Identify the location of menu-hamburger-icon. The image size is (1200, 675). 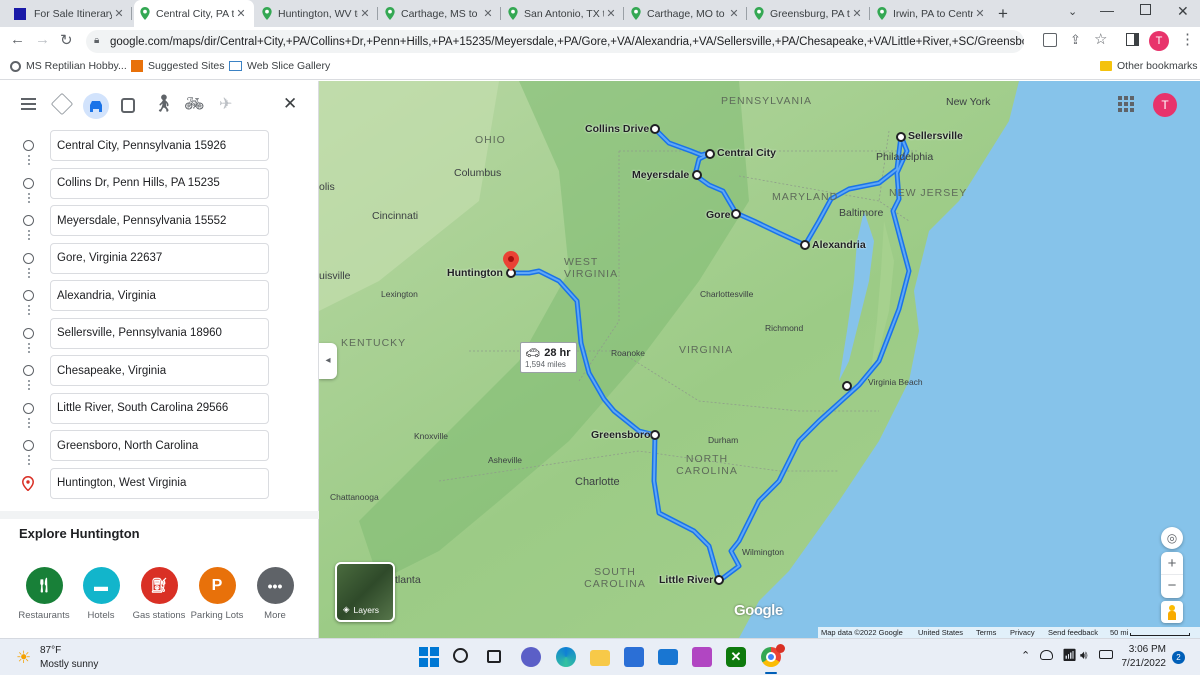
(28, 104).